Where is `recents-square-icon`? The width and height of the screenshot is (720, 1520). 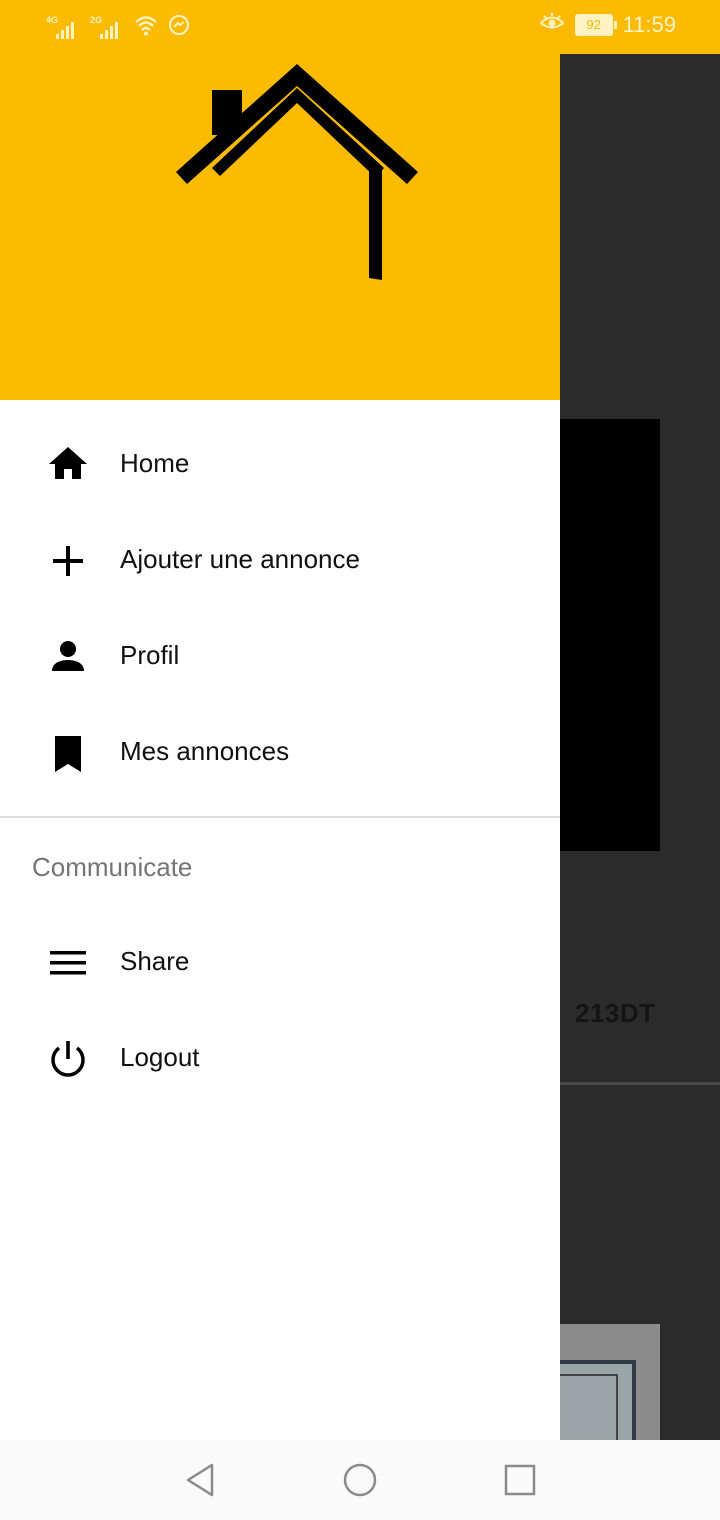 recents-square-icon is located at coordinates (520, 1480).